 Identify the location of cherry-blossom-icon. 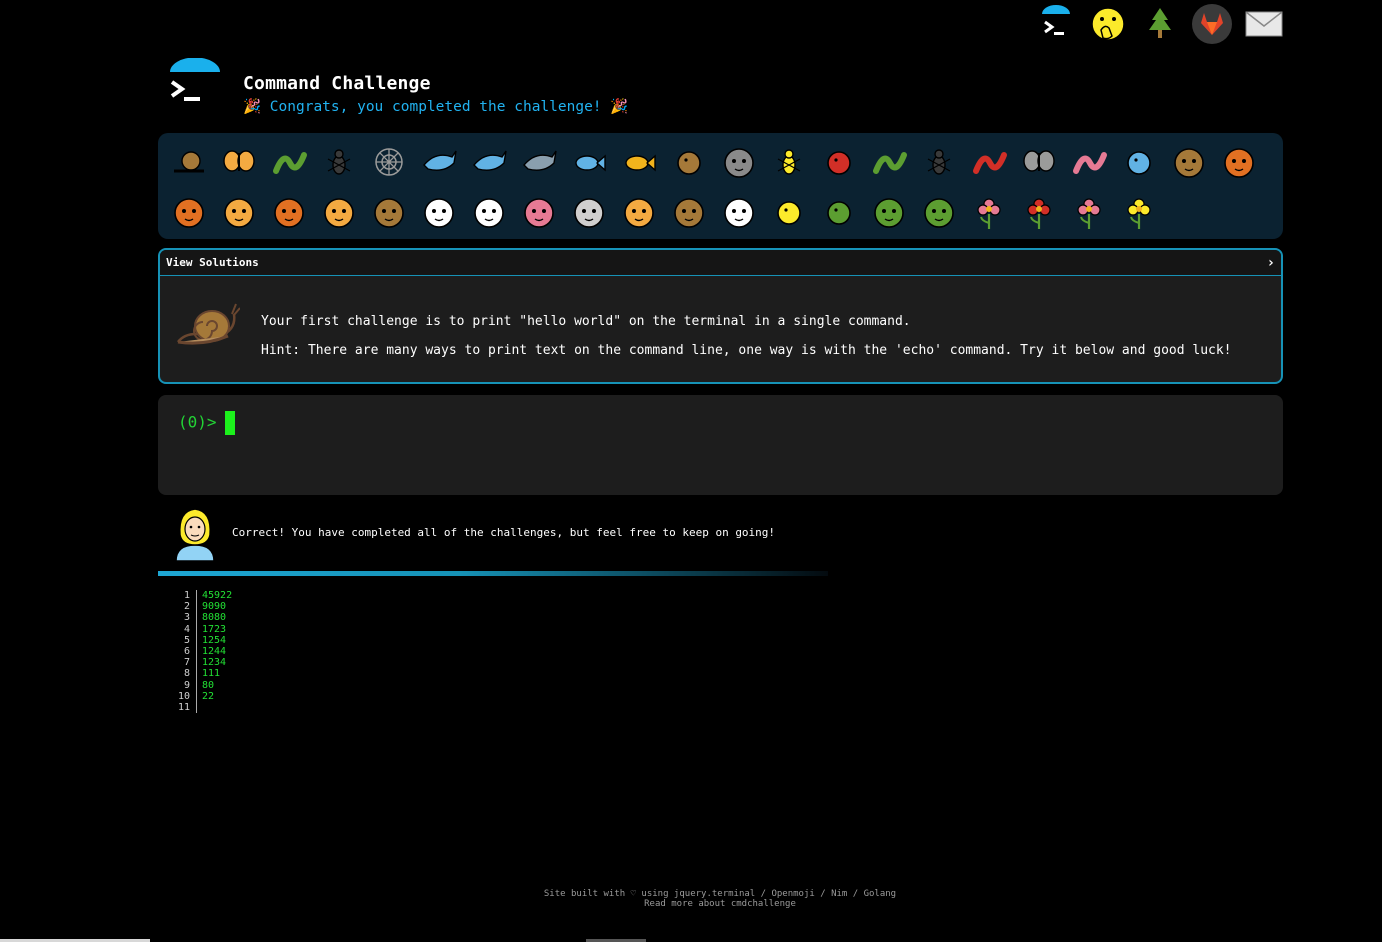
(989, 212).